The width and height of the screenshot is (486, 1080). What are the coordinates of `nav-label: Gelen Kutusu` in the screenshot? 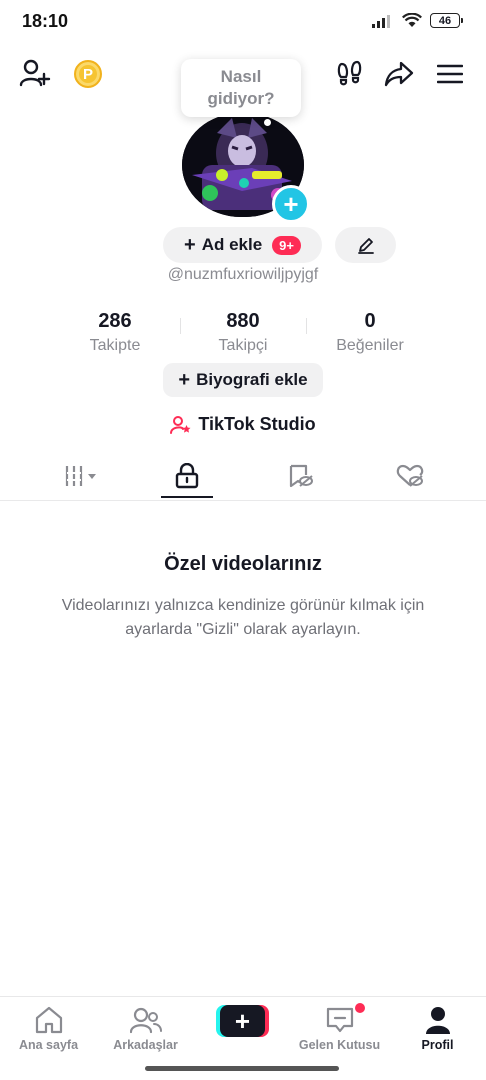 It's located at (339, 1045).